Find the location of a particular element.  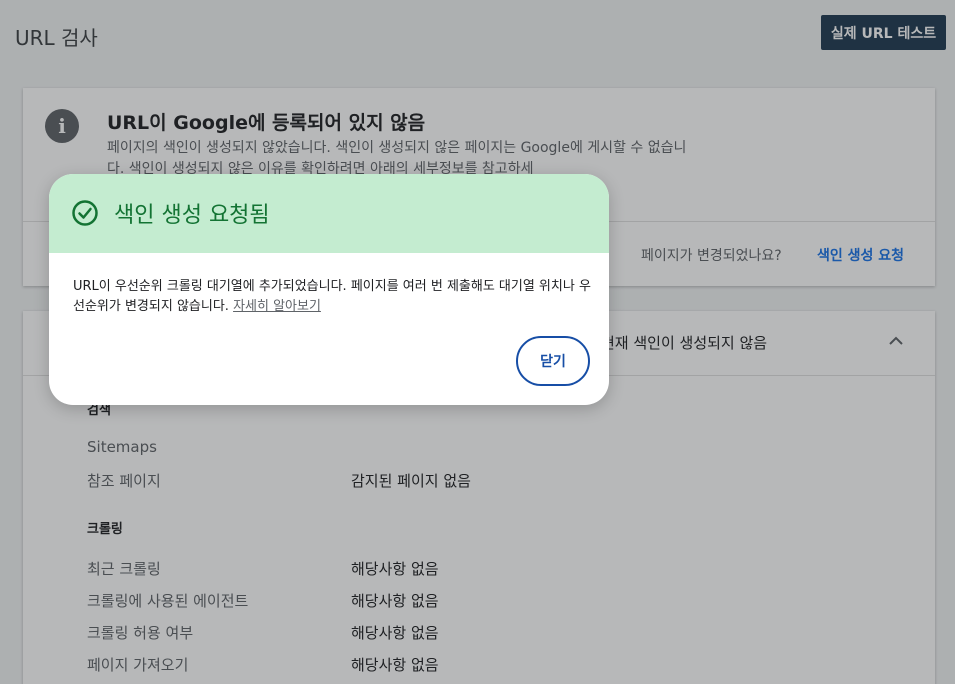

dialog-header: 색인 생성 요청됨 is located at coordinates (329, 213).